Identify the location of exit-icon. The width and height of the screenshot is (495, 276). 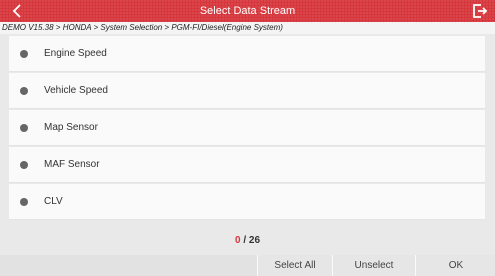
(480, 11).